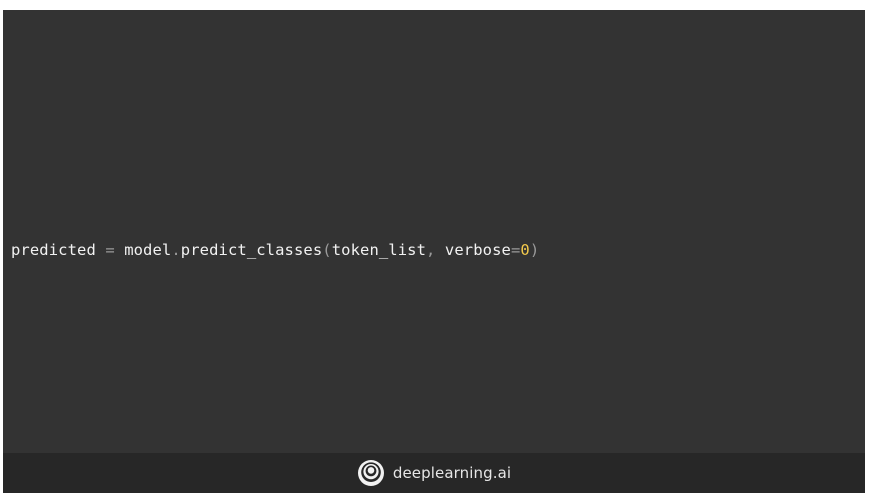 This screenshot has height=501, width=869. Describe the element at coordinates (515, 250) in the screenshot. I see `code-token-equals: =` at that location.